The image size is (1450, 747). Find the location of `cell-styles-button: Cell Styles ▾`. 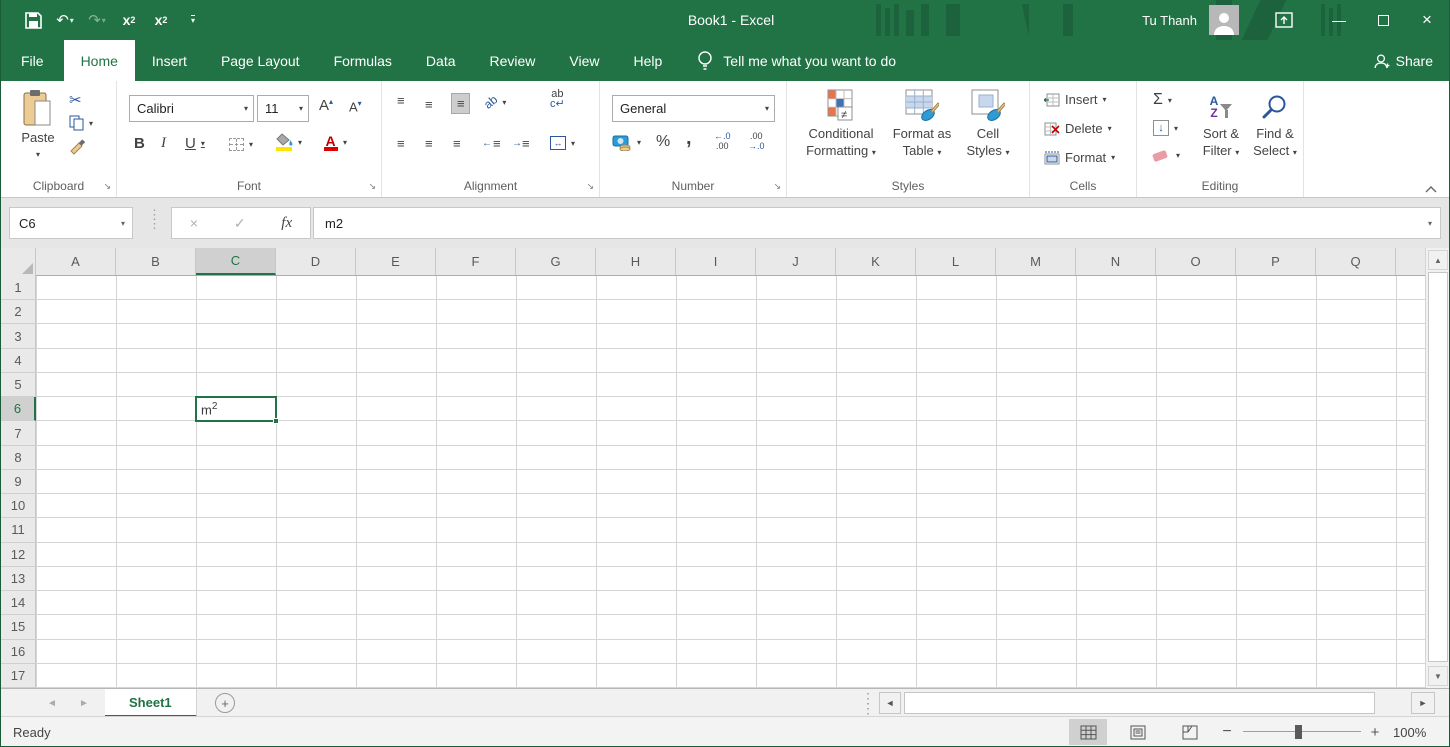

cell-styles-button: Cell Styles ▾ is located at coordinates (988, 125).